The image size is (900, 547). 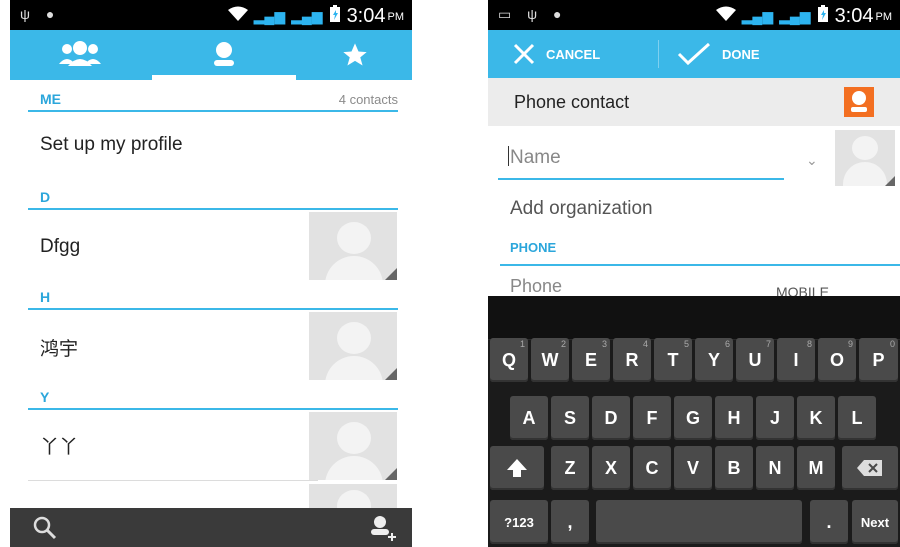 What do you see at coordinates (700, 265) in the screenshot?
I see `phone-header-underline` at bounding box center [700, 265].